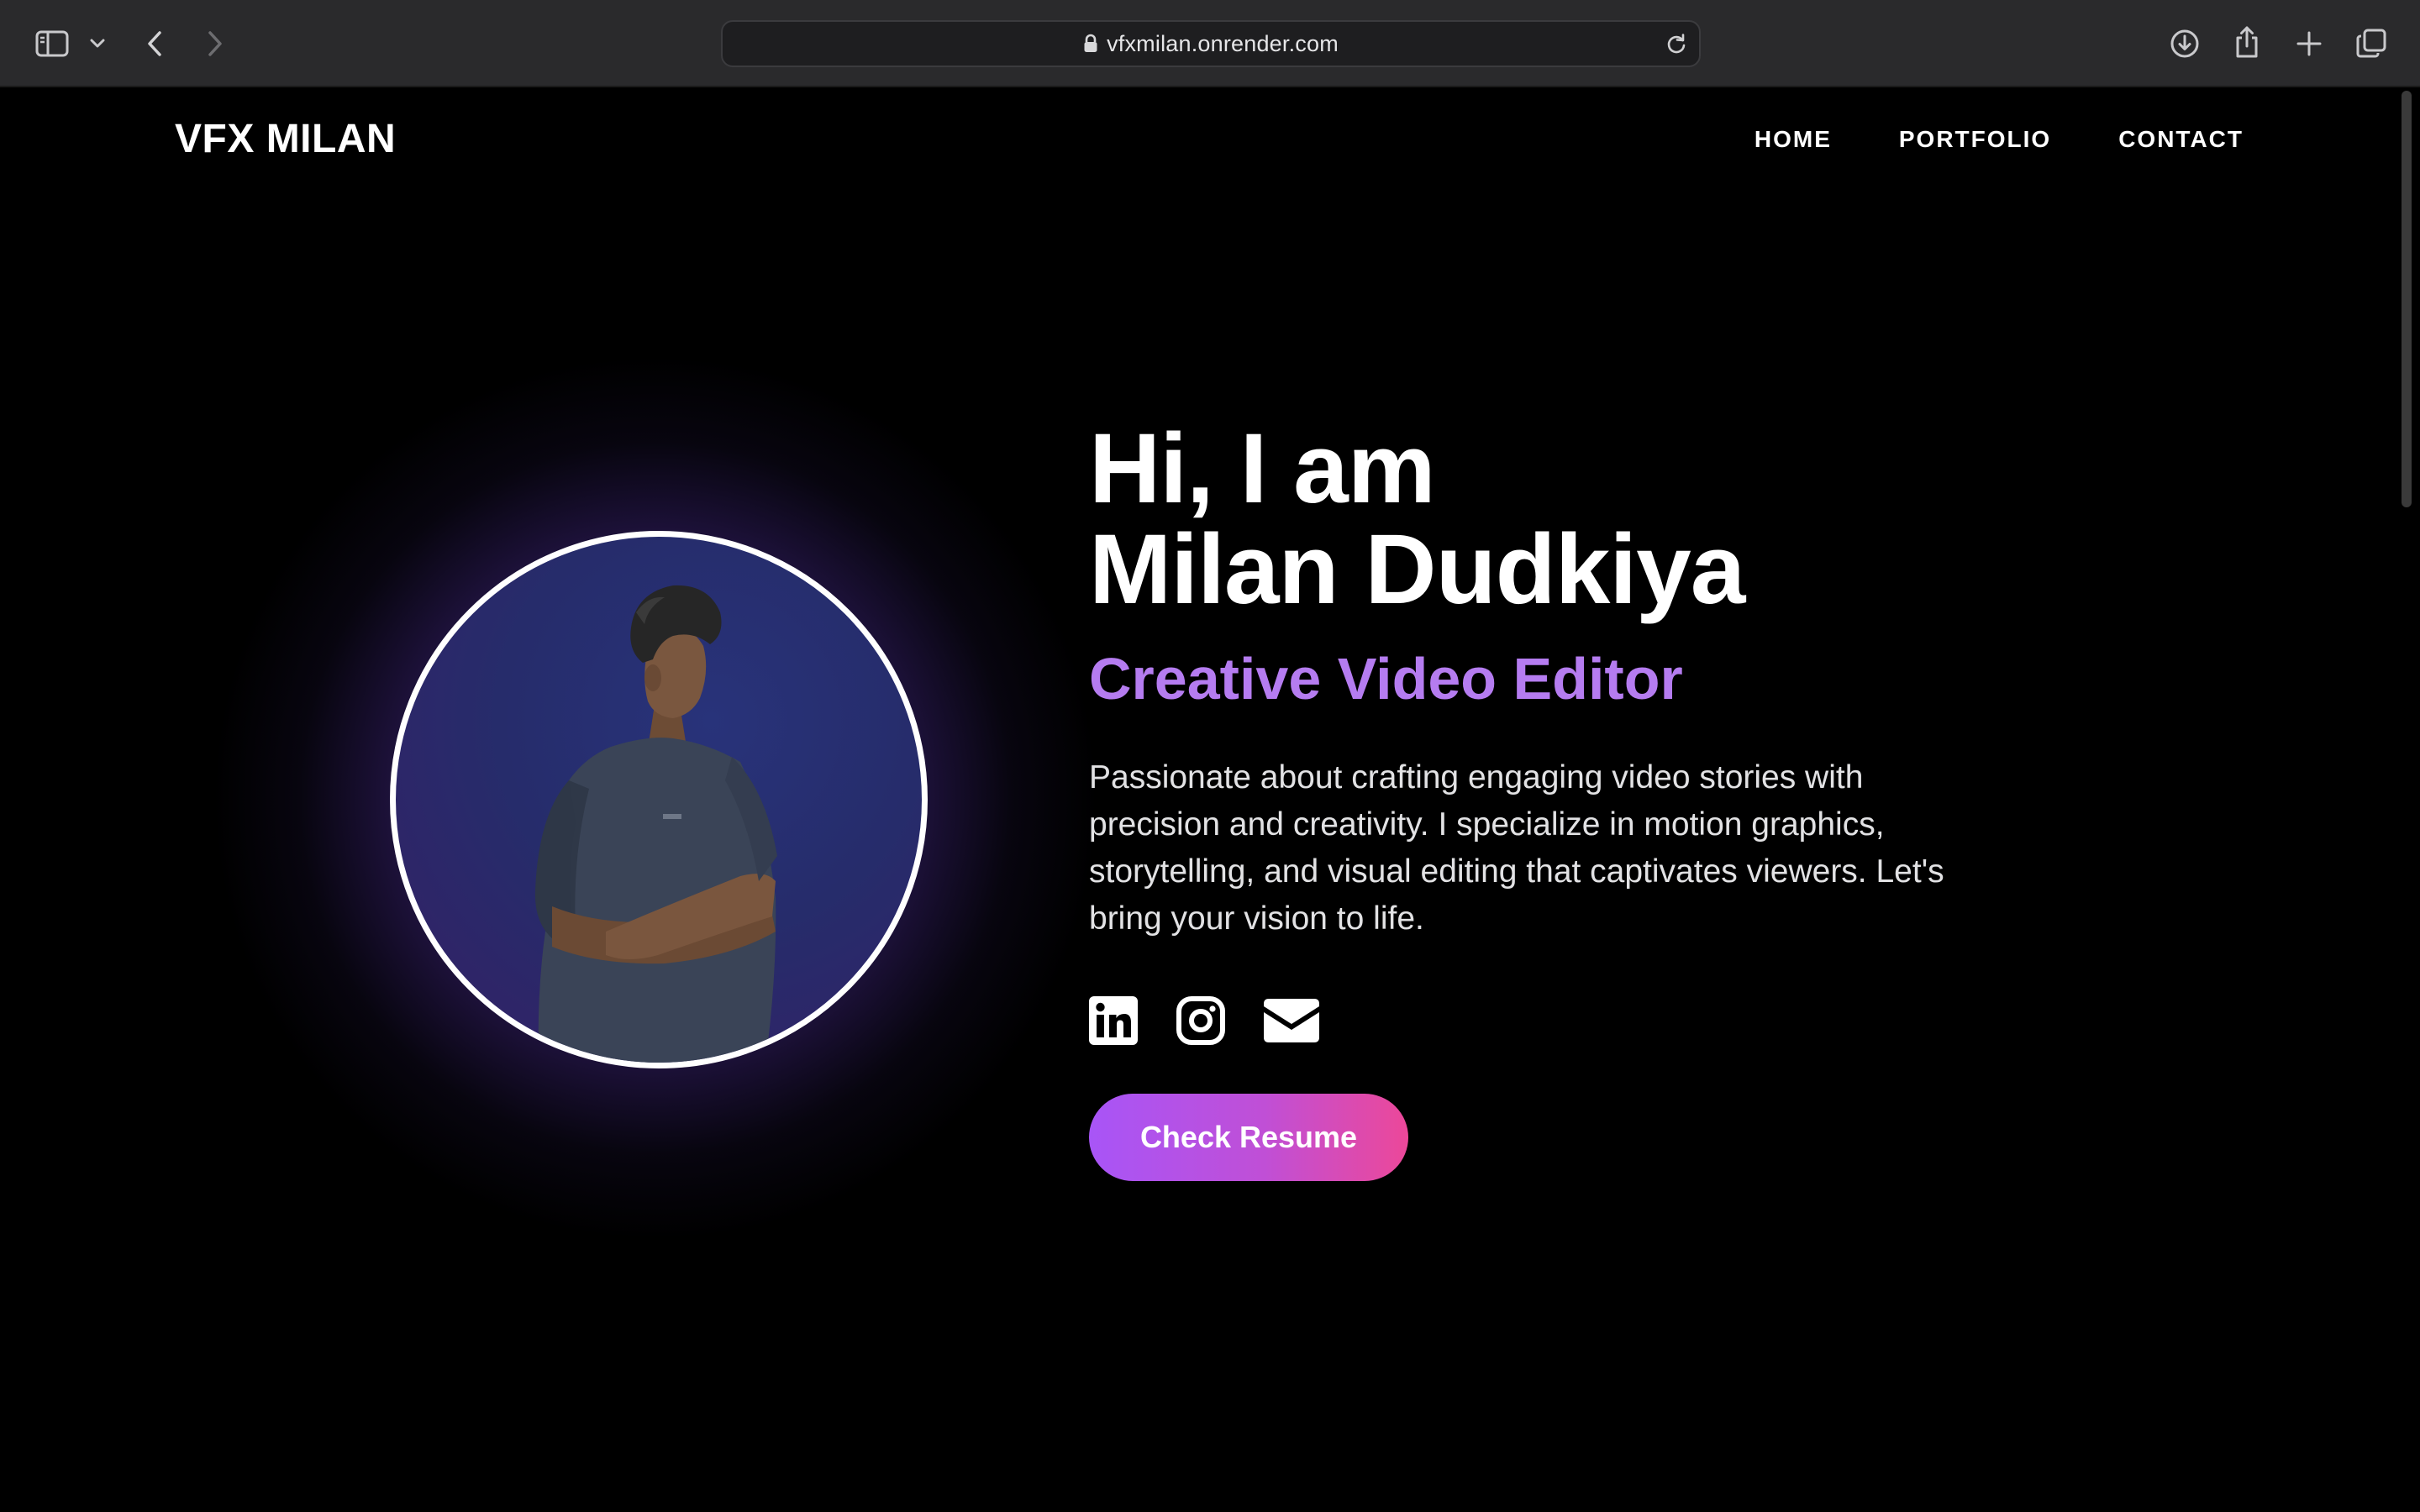 The height and width of the screenshot is (1512, 2420). Describe the element at coordinates (2181, 139) in the screenshot. I see `nav-contact-link: CONTACT` at that location.